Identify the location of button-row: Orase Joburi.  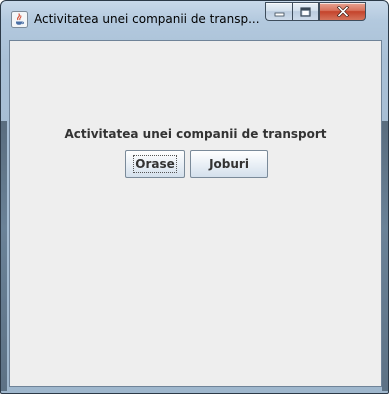
(195, 164).